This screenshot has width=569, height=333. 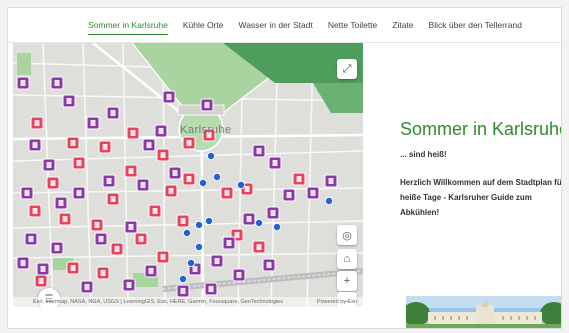 I want to click on nav-item-wasser: Wasser in der Stadt, so click(x=275, y=27).